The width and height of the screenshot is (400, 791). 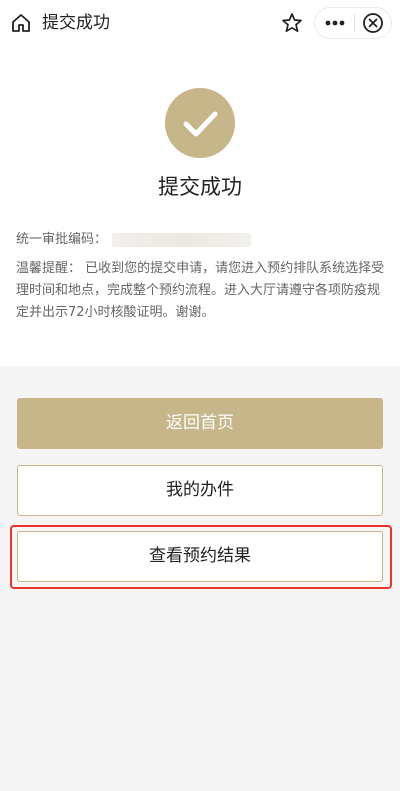 What do you see at coordinates (292, 23) in the screenshot?
I see `star-icon` at bounding box center [292, 23].